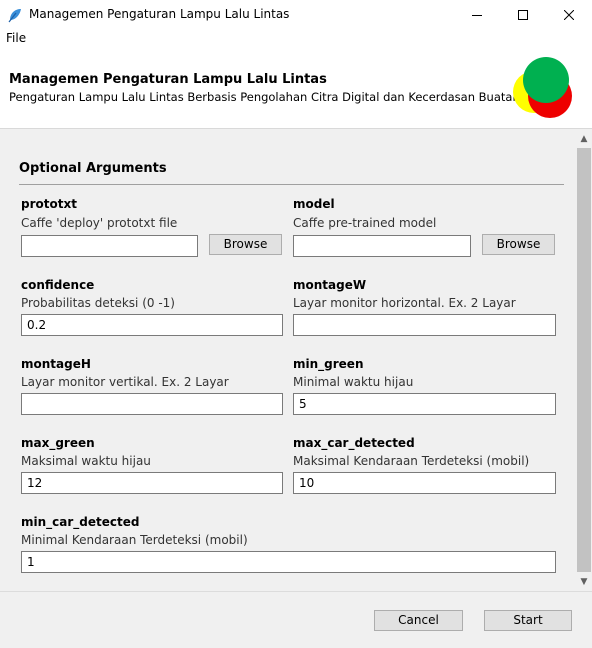 The height and width of the screenshot is (648, 592). I want to click on montagew-input, so click(424, 325).